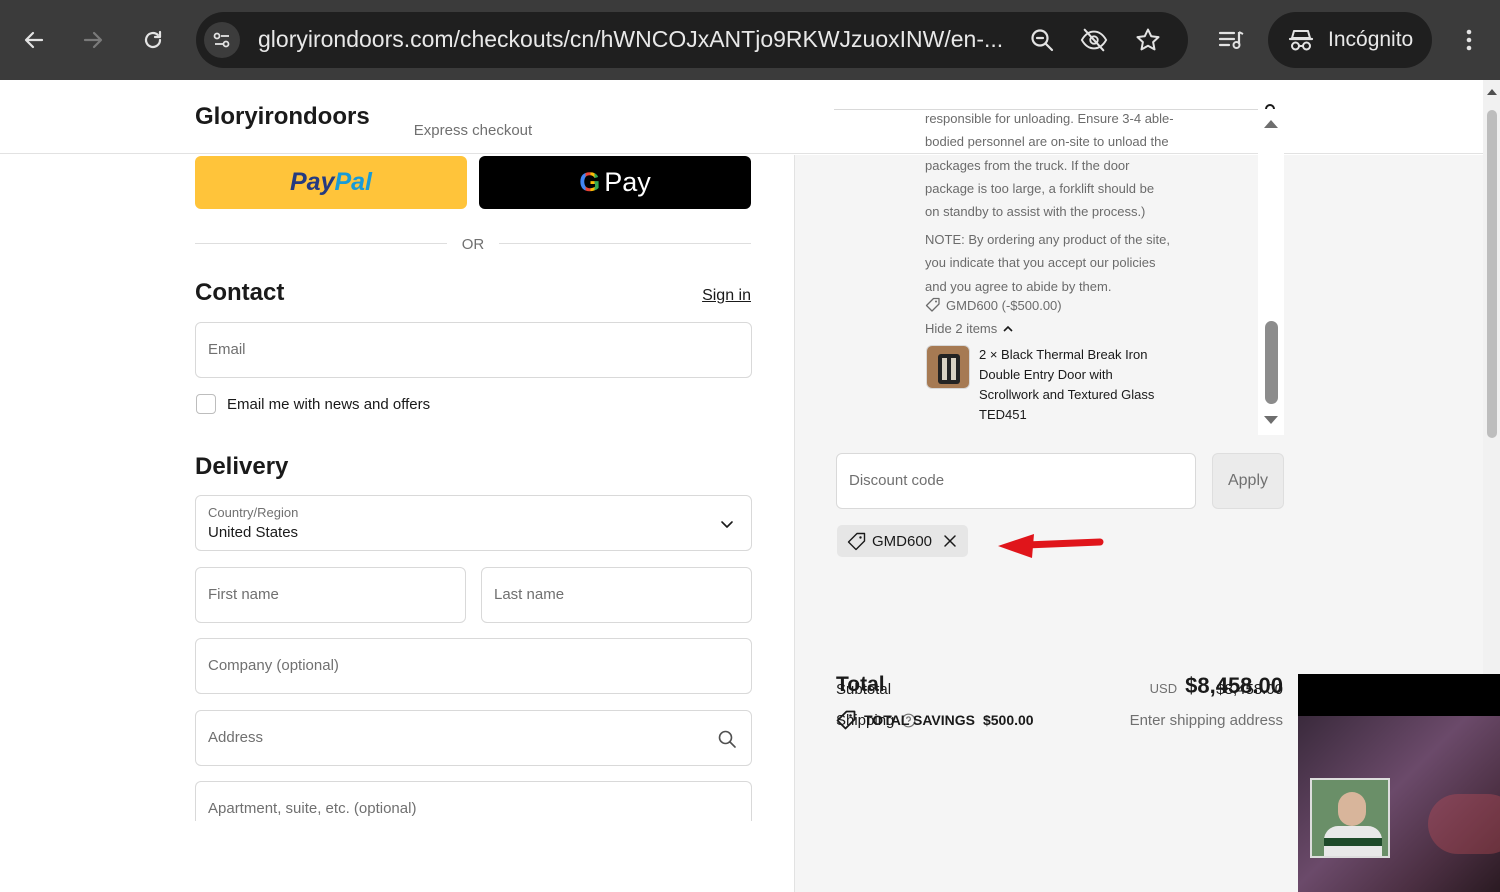 This screenshot has height=892, width=1500. I want to click on total-savings: TOTAL SAVINGS $500.00, so click(935, 720).